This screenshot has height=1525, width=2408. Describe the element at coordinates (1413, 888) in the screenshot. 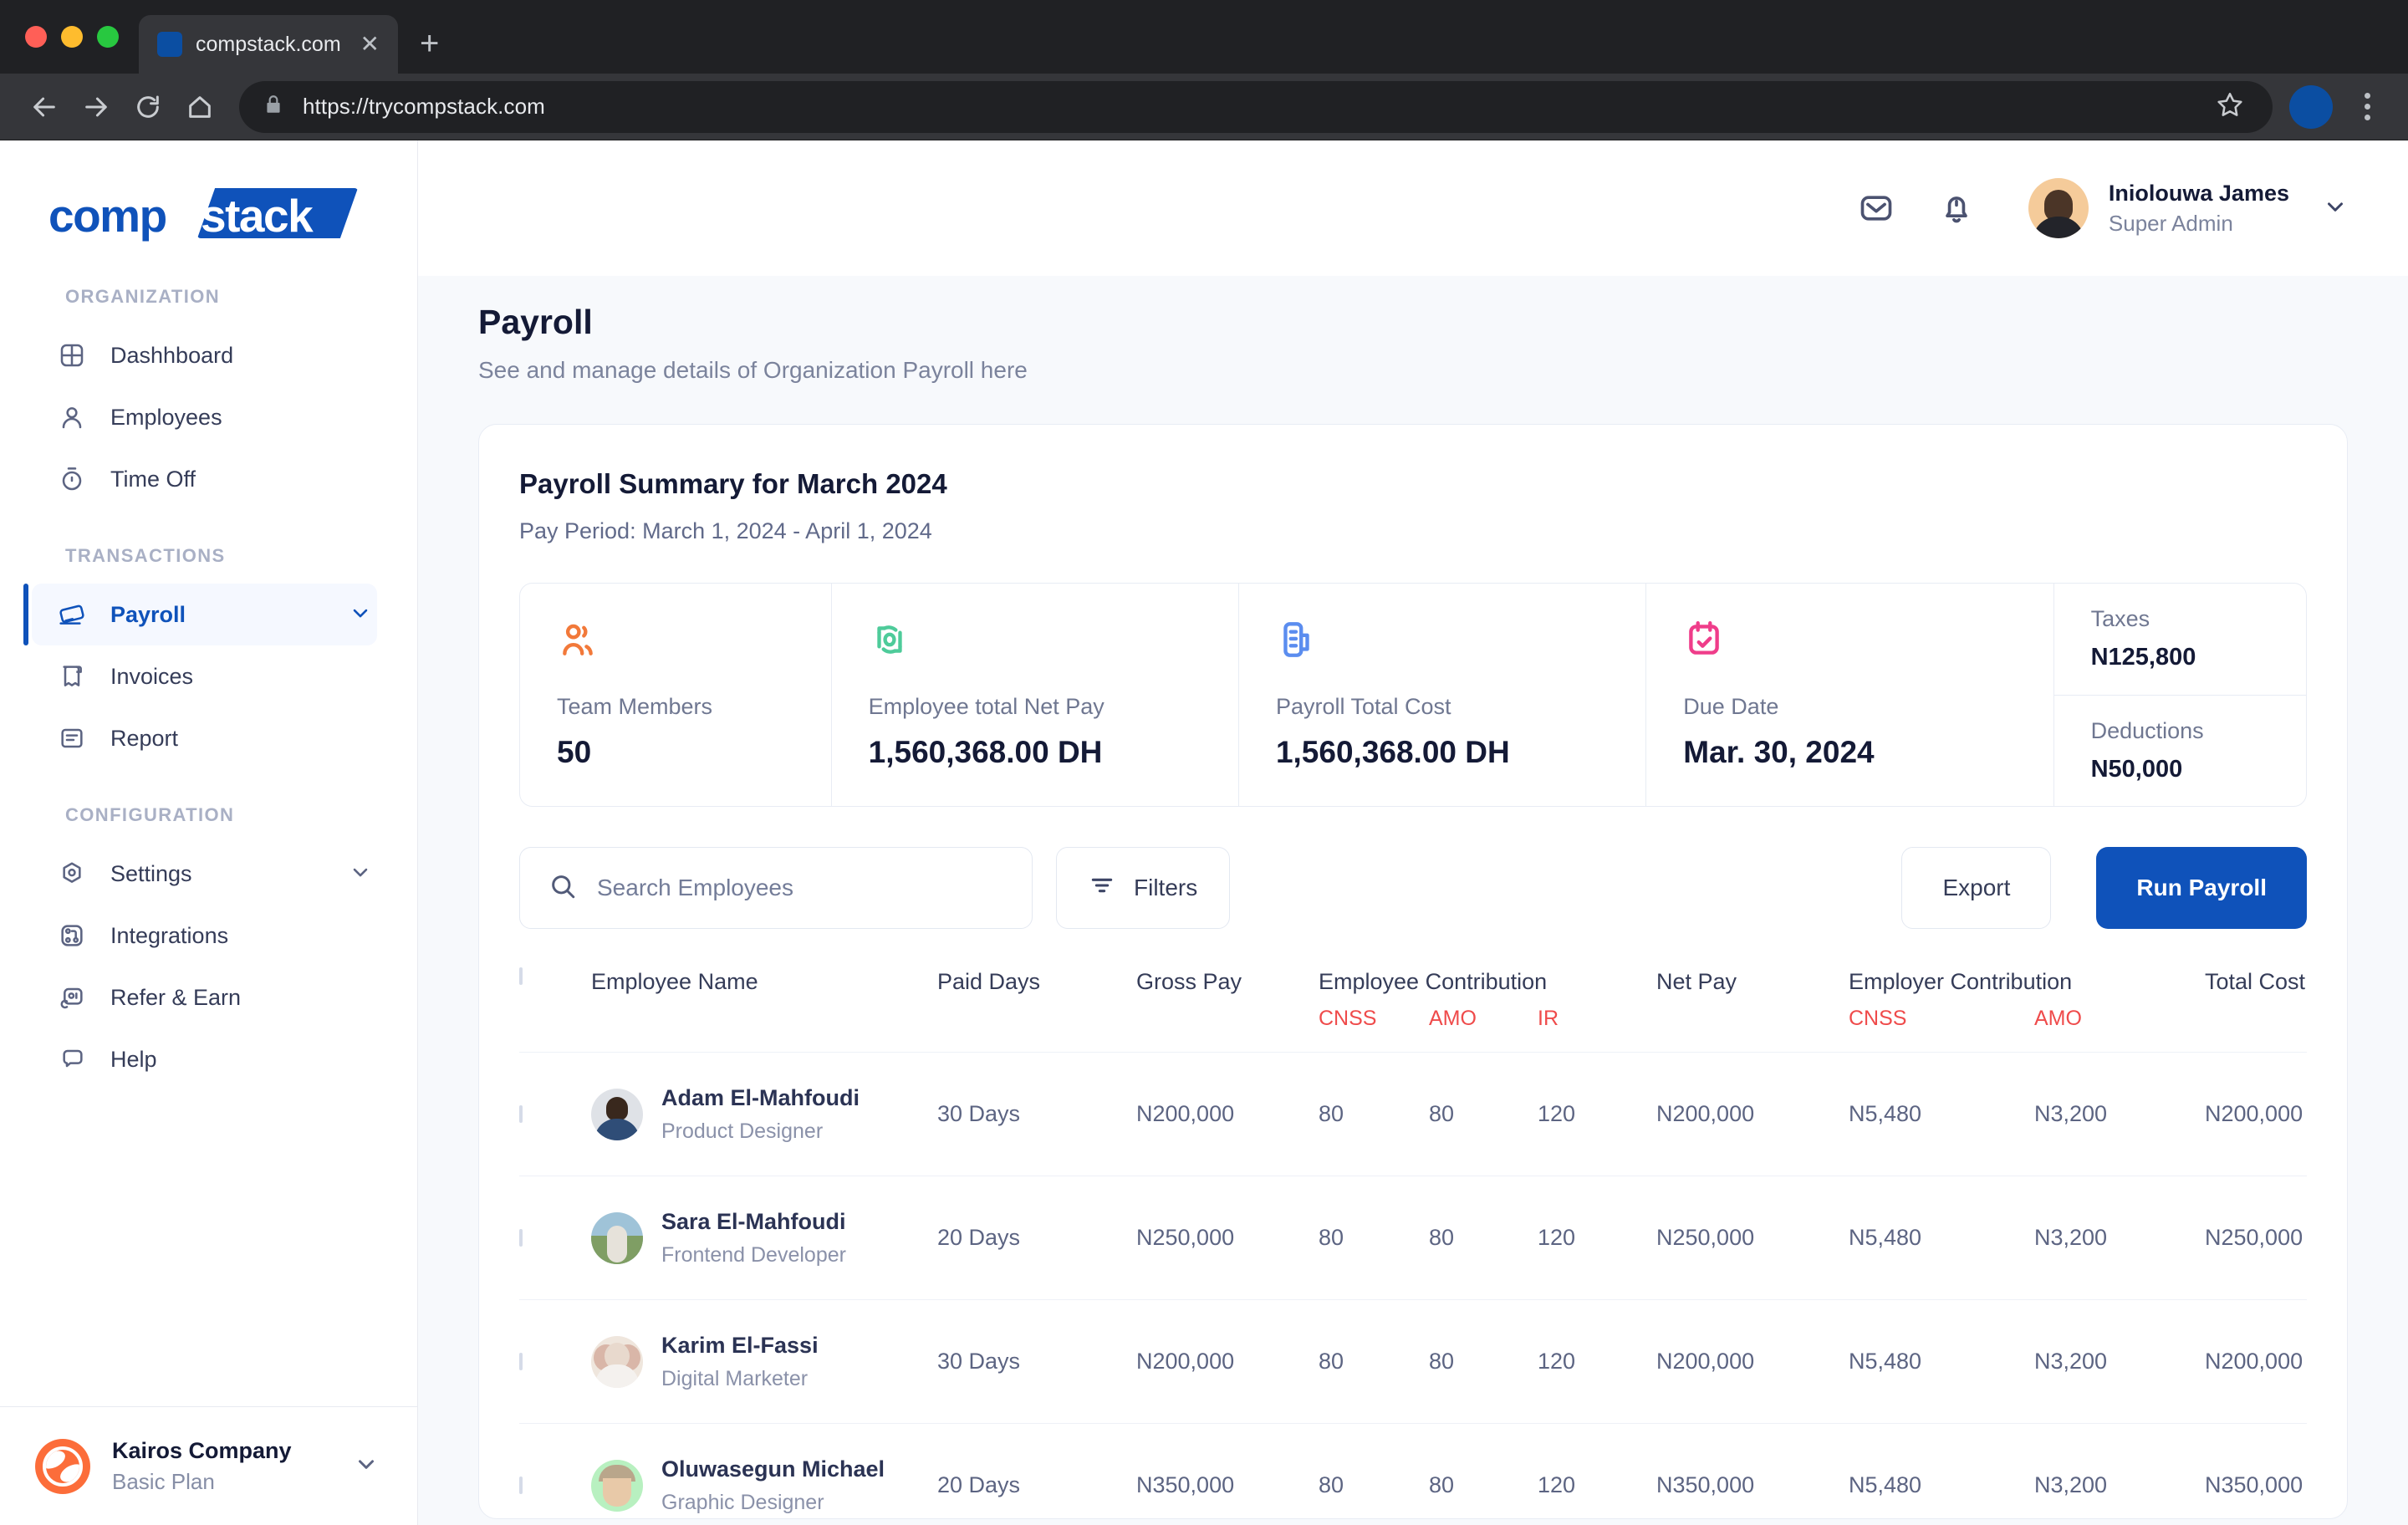

I see `table-toolbar: Filters Export Run Payroll` at that location.